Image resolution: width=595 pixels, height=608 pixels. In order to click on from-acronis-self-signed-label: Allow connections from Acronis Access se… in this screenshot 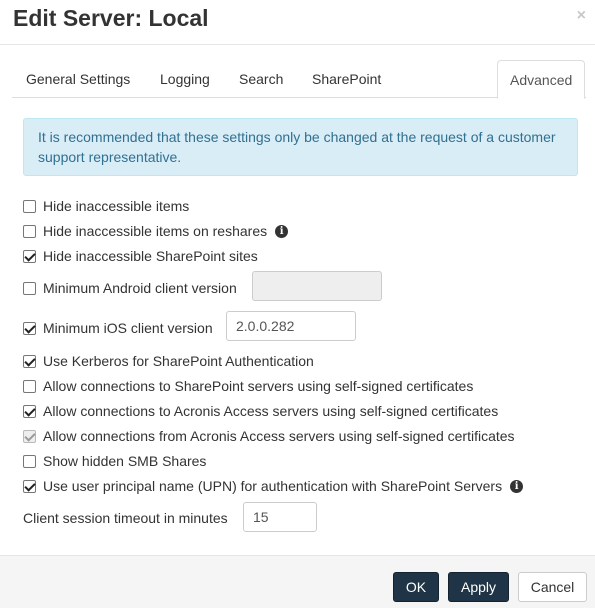, I will do `click(279, 436)`.